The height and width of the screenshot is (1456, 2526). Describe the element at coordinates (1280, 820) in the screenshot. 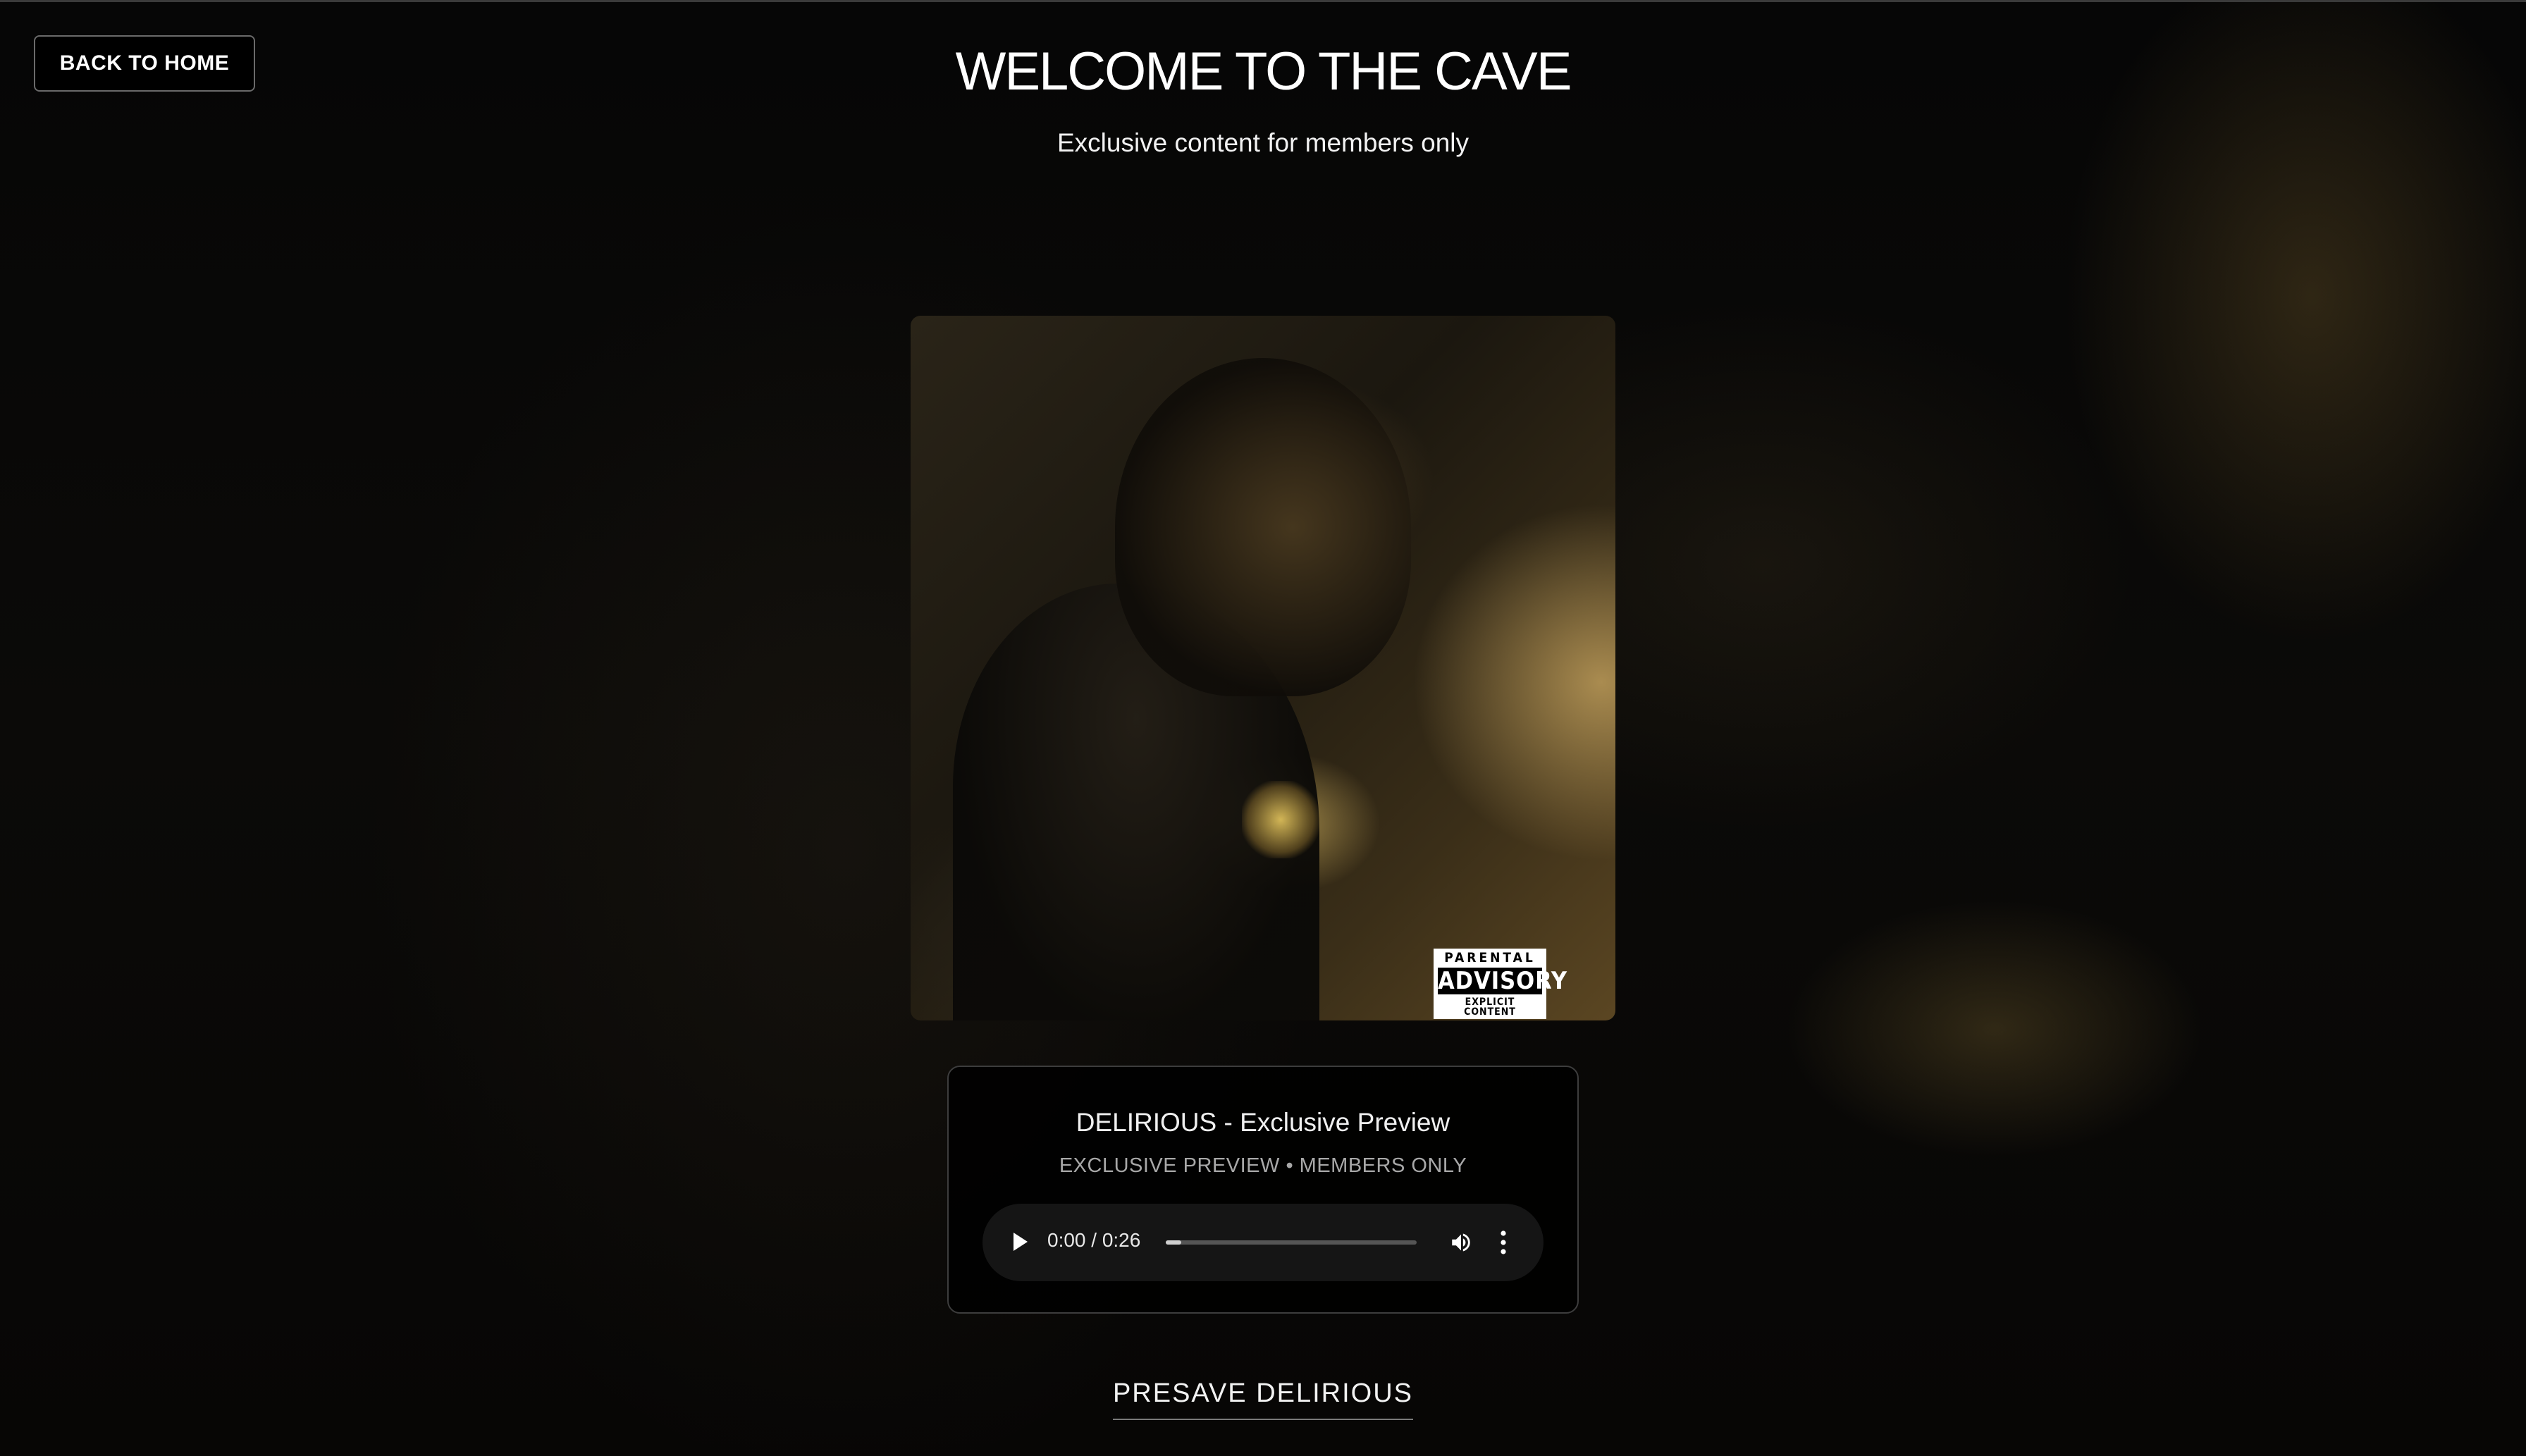

I see `cover-chain` at that location.